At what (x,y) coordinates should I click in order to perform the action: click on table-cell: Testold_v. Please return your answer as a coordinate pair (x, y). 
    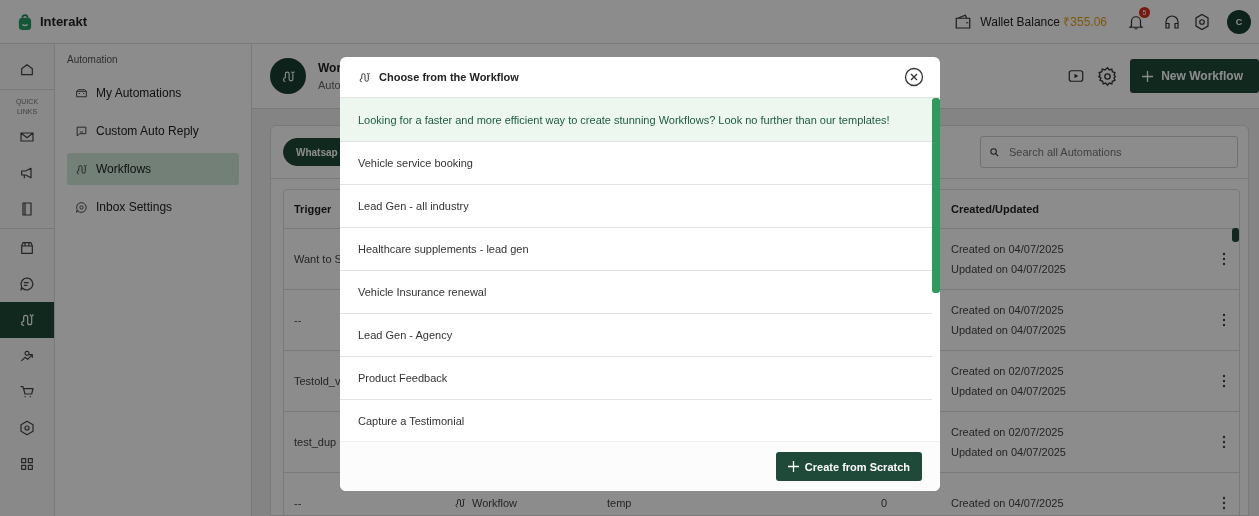
    Looking at the image, I should click on (317, 381).